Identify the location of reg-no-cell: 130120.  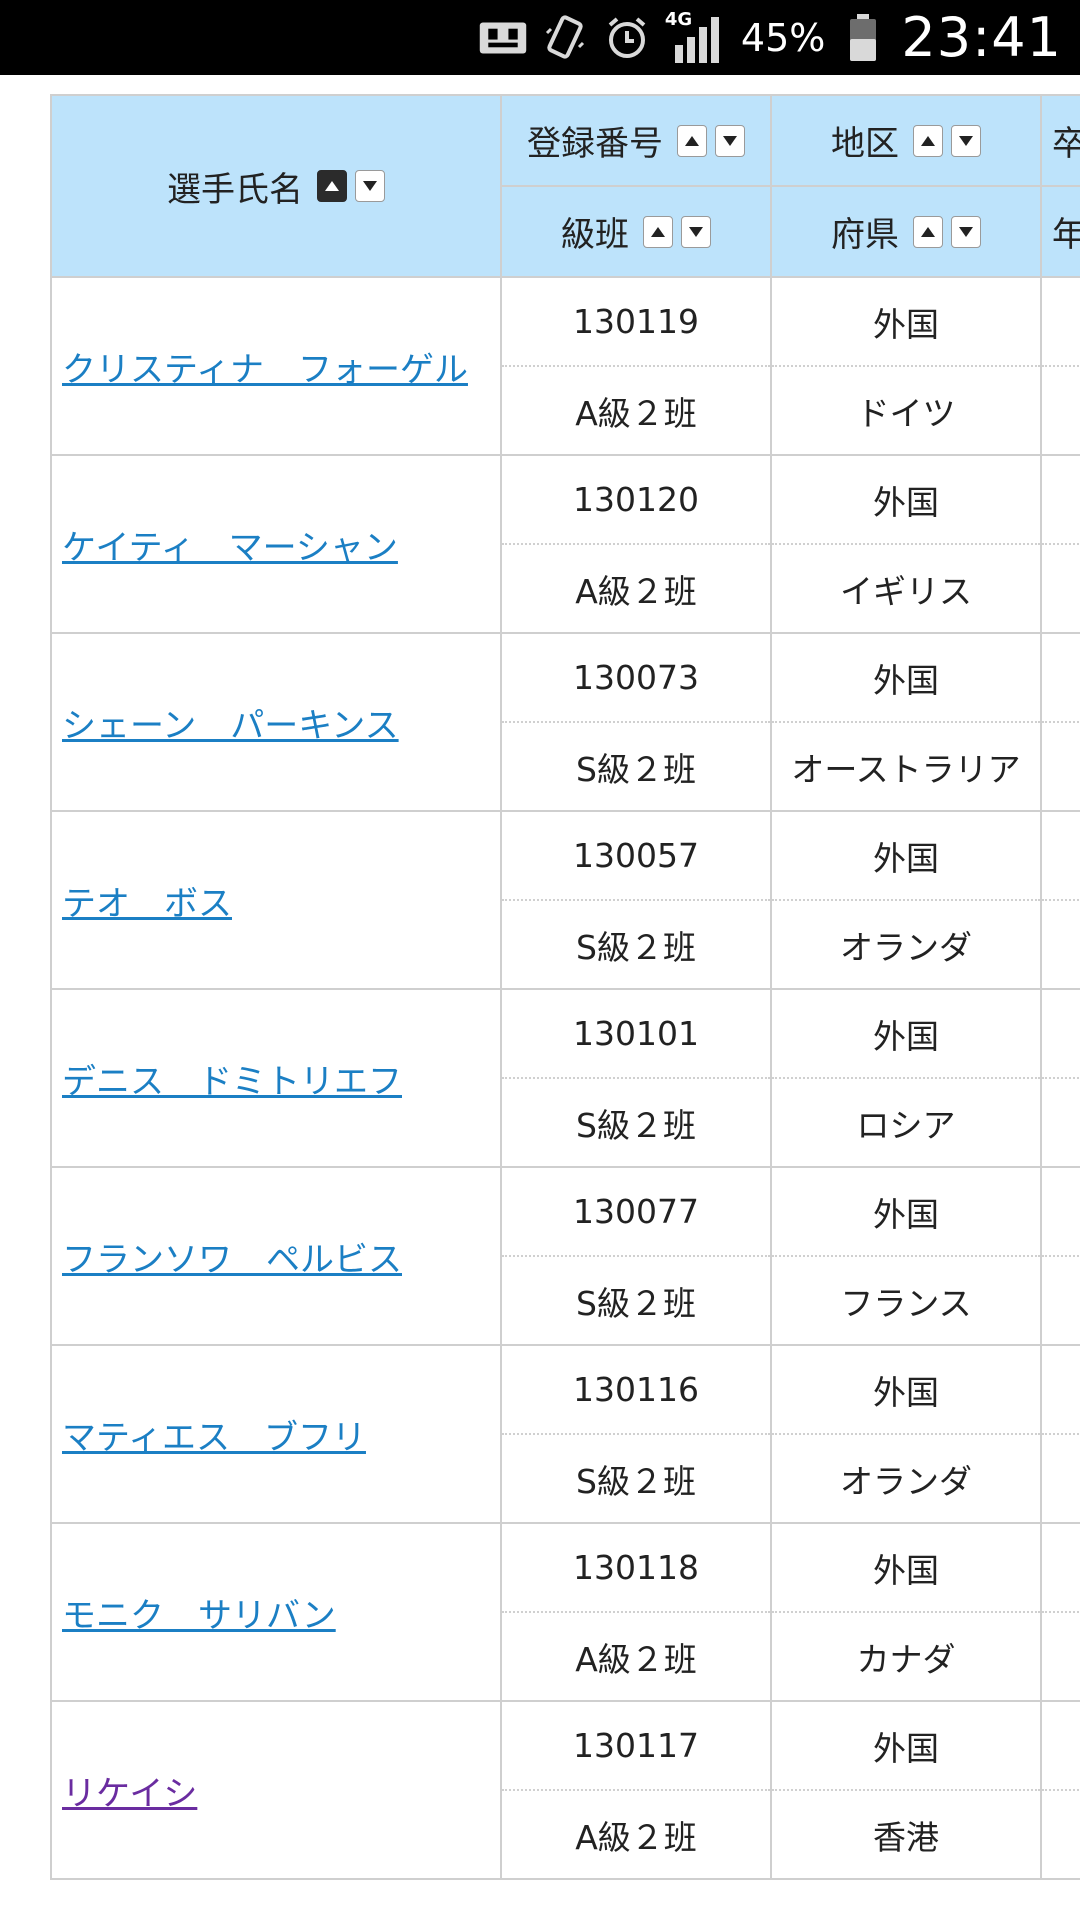
(636, 499).